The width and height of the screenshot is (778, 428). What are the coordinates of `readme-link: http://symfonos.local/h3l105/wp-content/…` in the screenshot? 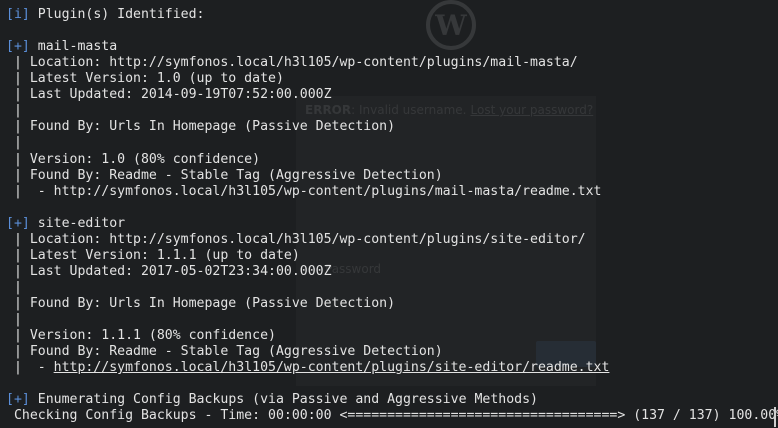 It's located at (332, 367).